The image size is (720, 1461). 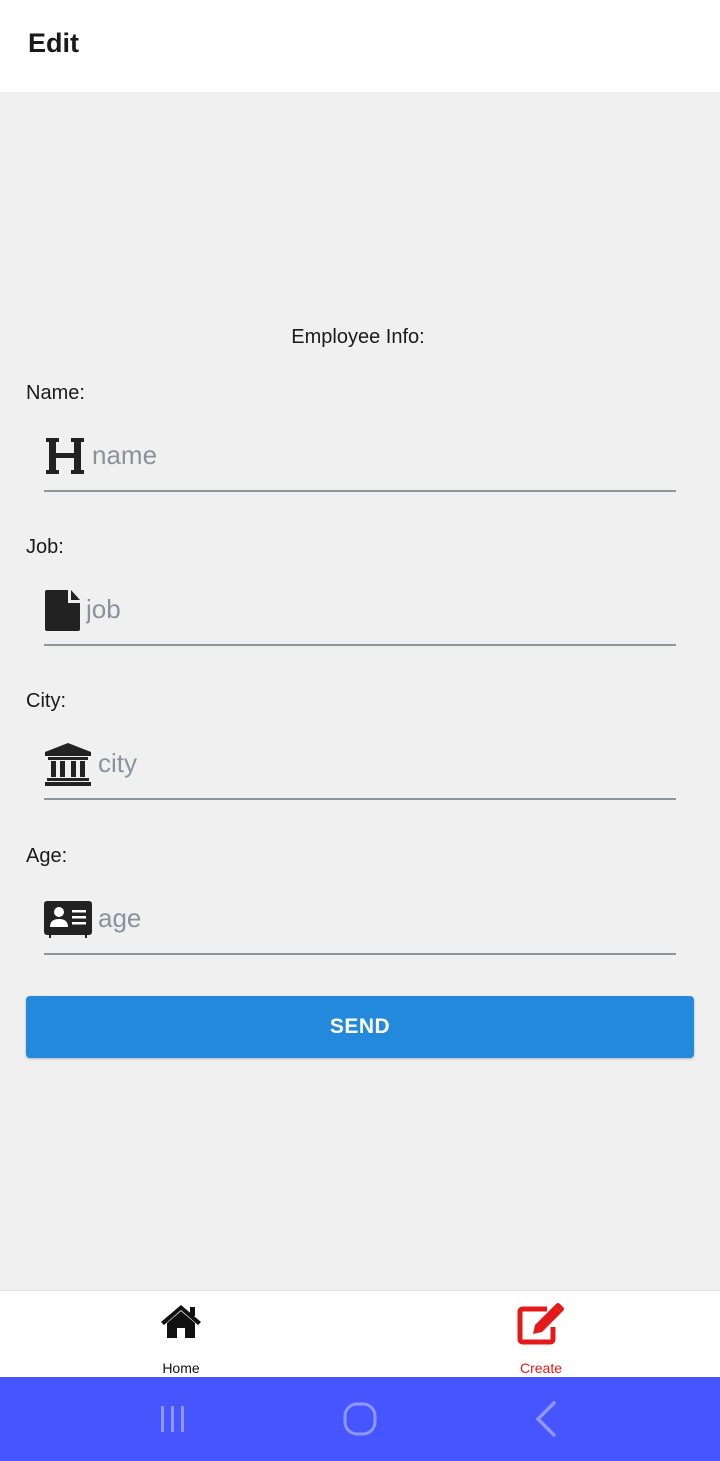 What do you see at coordinates (358, 337) in the screenshot?
I see `section-title: Employee Info:` at bounding box center [358, 337].